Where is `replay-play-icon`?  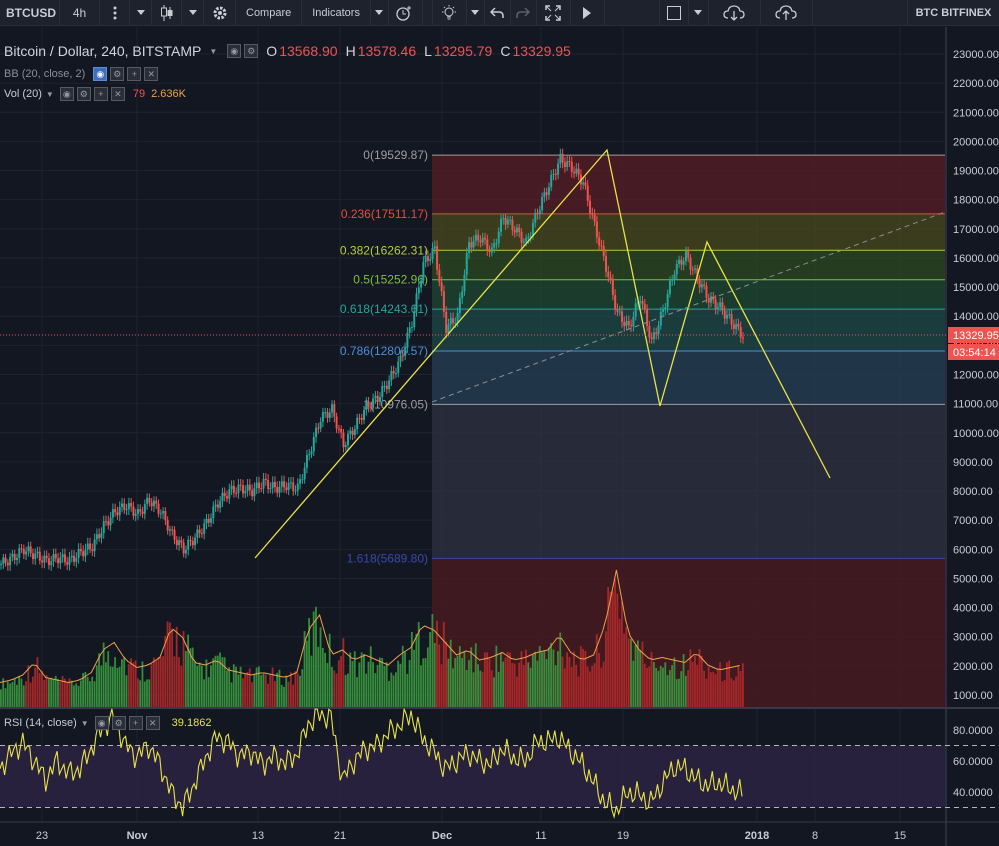 replay-play-icon is located at coordinates (588, 13).